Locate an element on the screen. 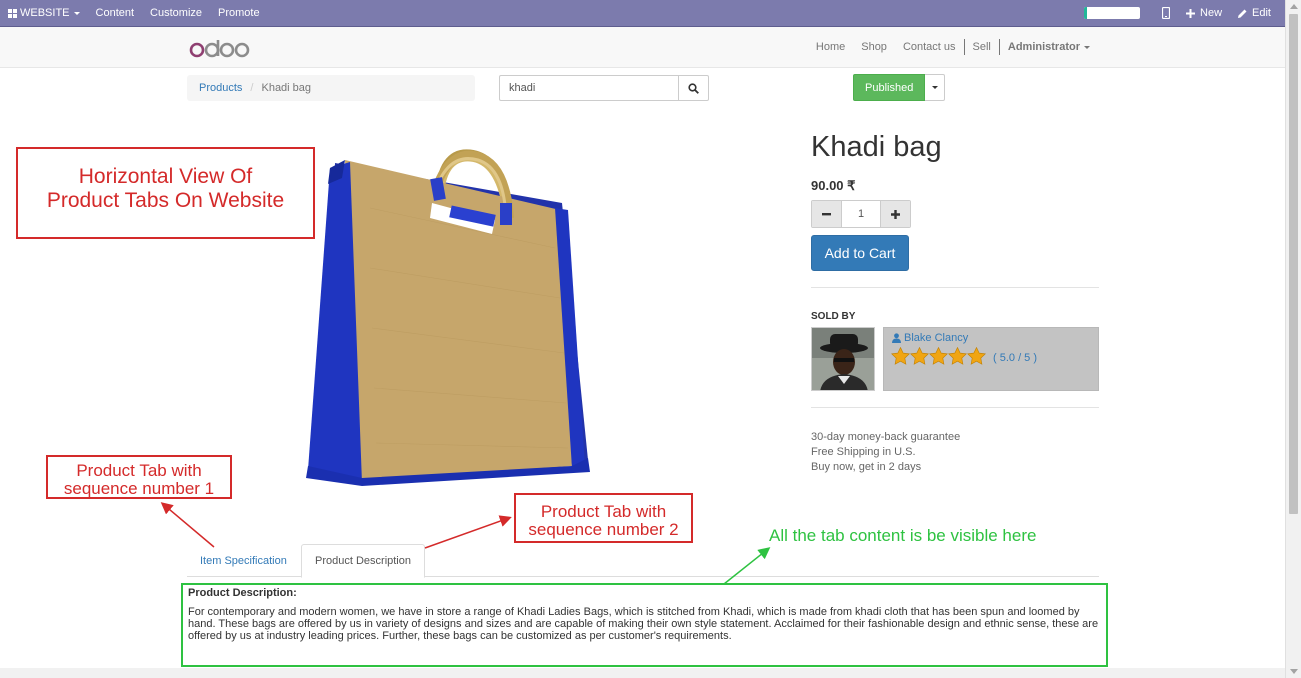  info-line: Buy now, get in 2 days is located at coordinates (866, 467).